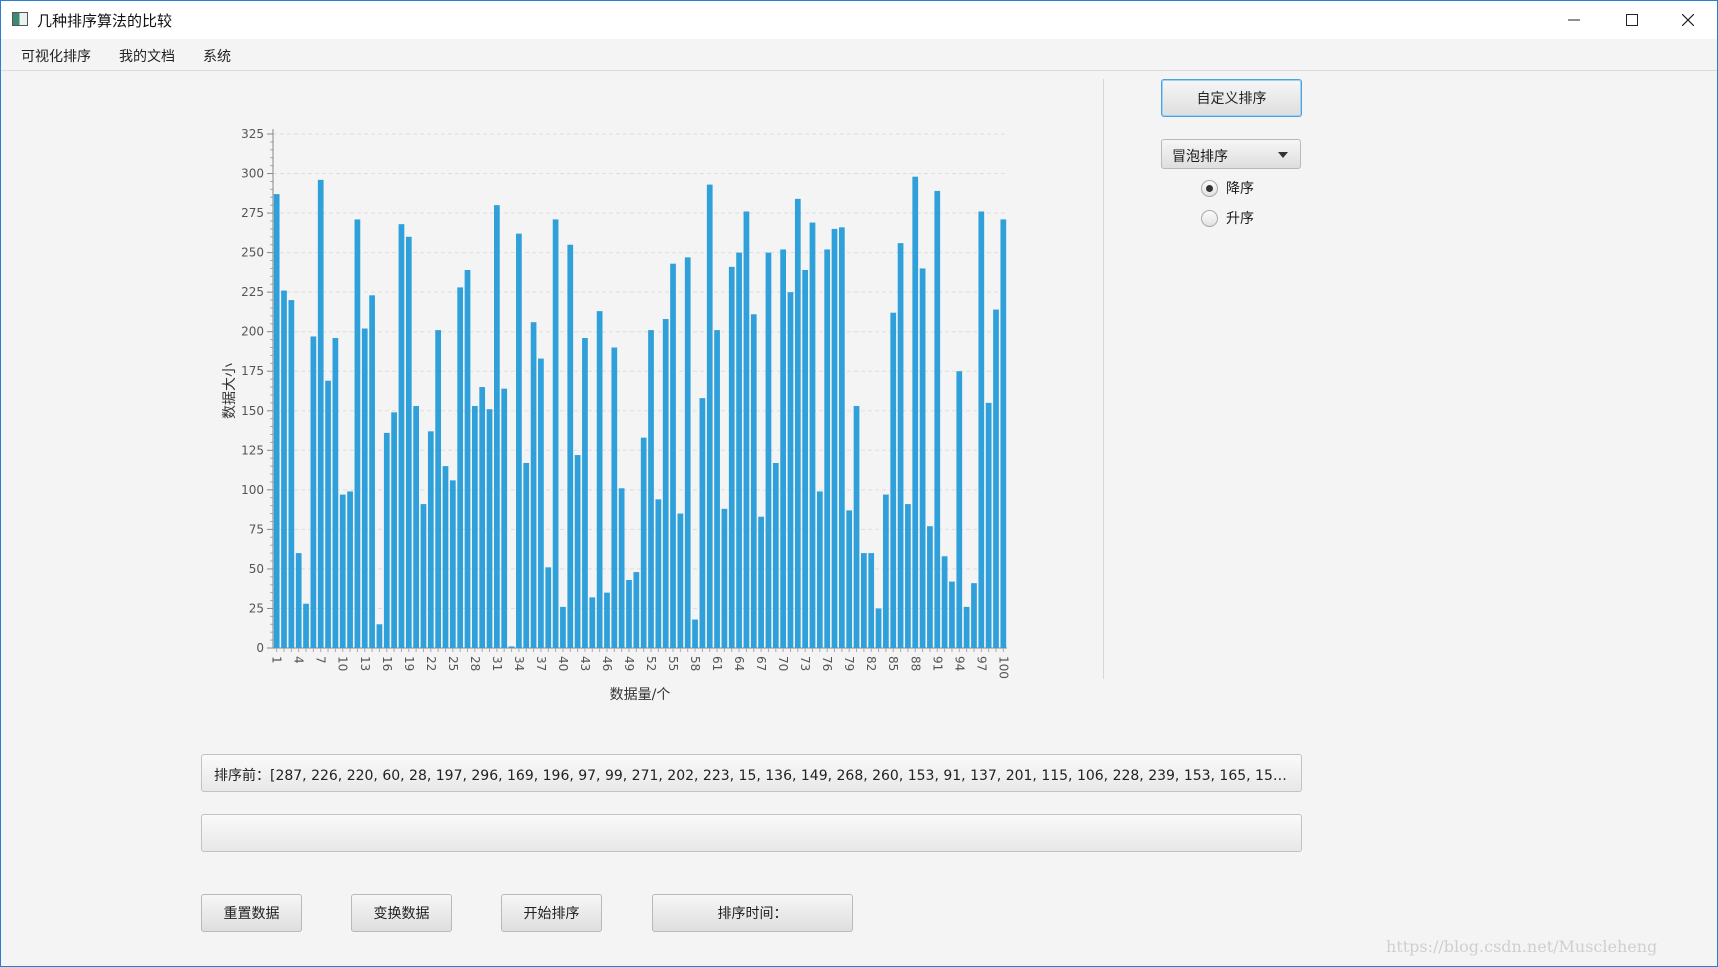  Describe the element at coordinates (1231, 98) in the screenshot. I see `custom-sort-button: 自定义排序` at that location.